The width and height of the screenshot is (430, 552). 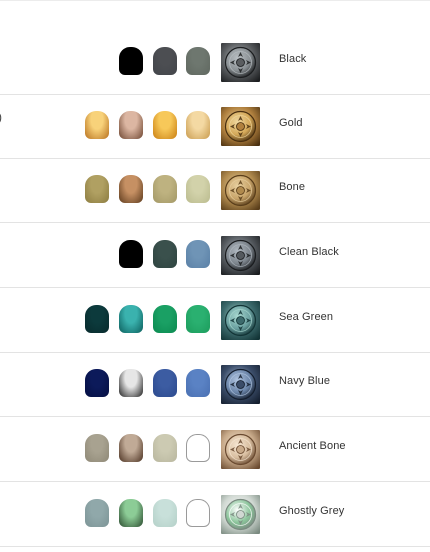 I want to click on paint-set-row-clean-black: Clean Black, so click(x=215, y=255).